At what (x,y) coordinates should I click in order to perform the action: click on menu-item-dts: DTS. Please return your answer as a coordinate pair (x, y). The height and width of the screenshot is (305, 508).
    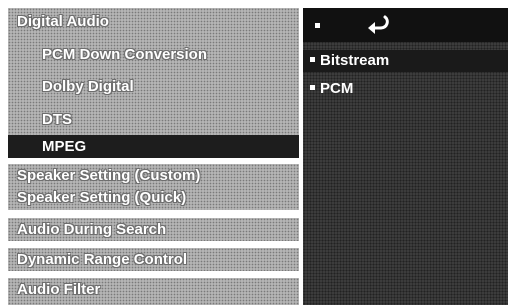
    Looking at the image, I should click on (153, 119).